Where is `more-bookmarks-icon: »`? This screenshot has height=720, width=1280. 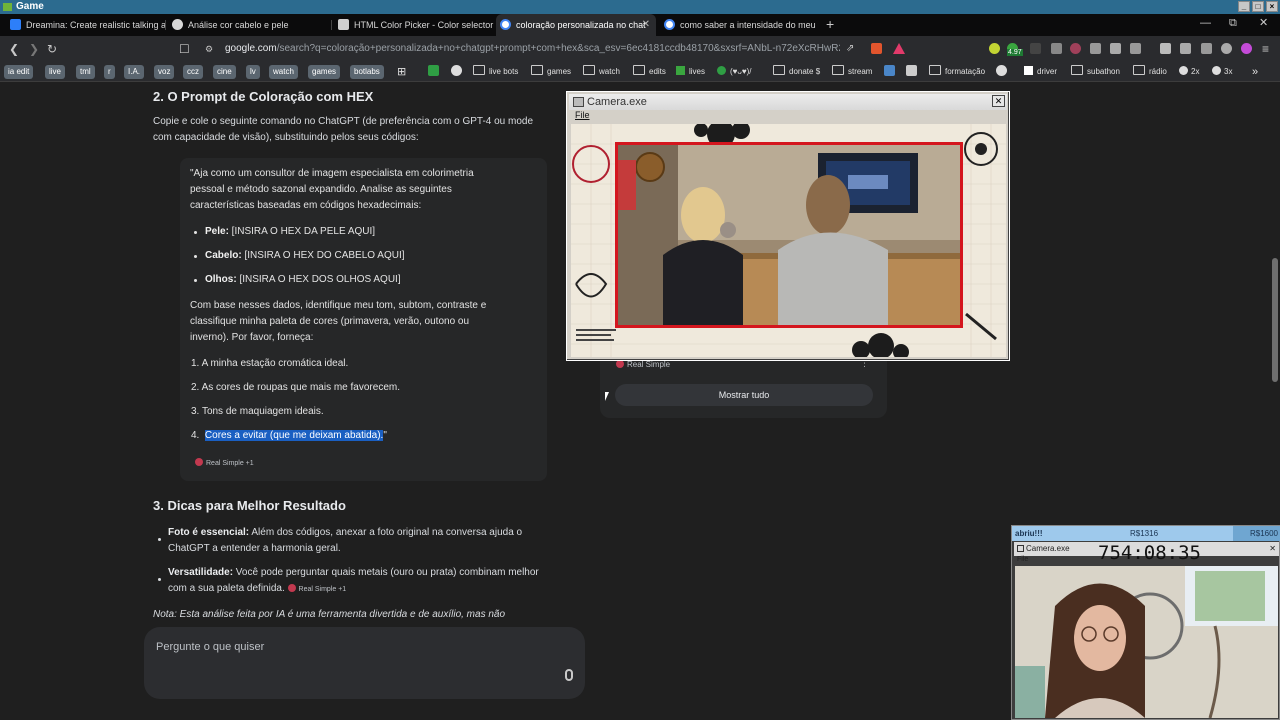 more-bookmarks-icon: » is located at coordinates (1255, 72).